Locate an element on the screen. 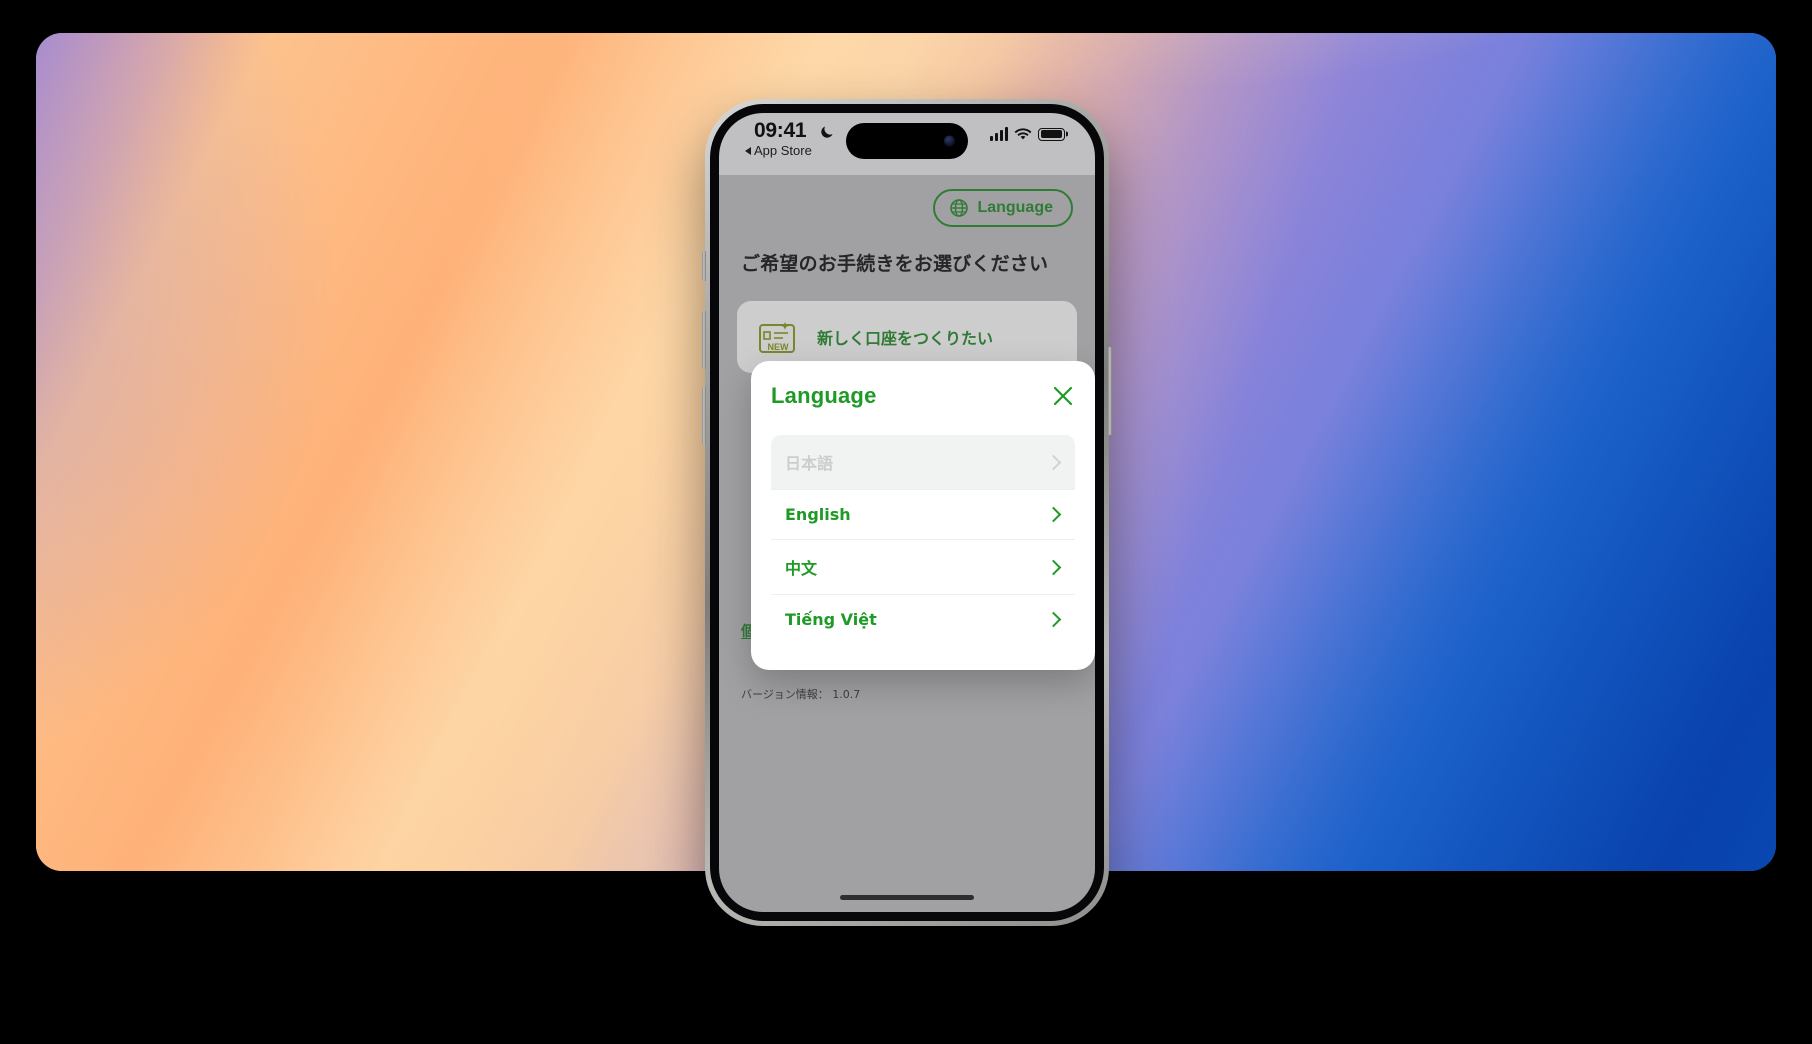 The image size is (1812, 1044). volume-up-button is located at coordinates (704, 340).